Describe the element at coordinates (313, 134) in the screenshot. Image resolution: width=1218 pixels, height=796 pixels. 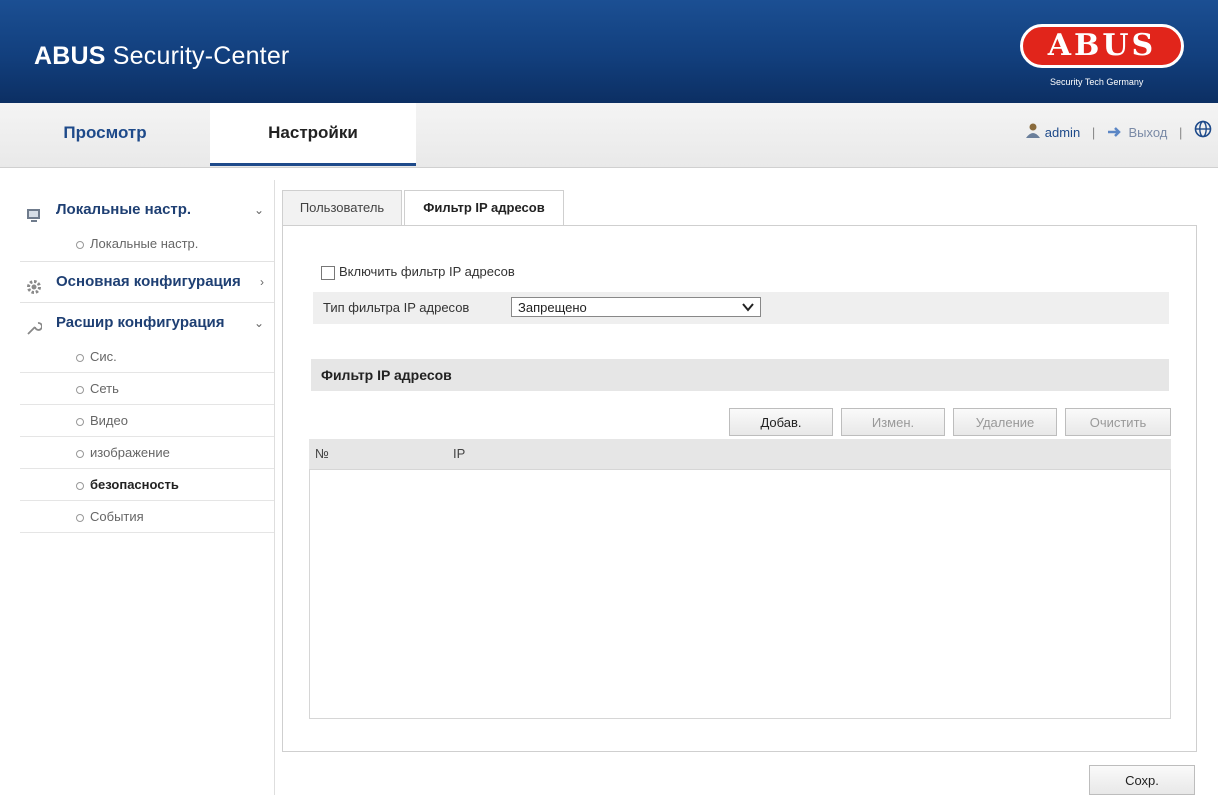
I see `tab-settings: Настройки` at that location.